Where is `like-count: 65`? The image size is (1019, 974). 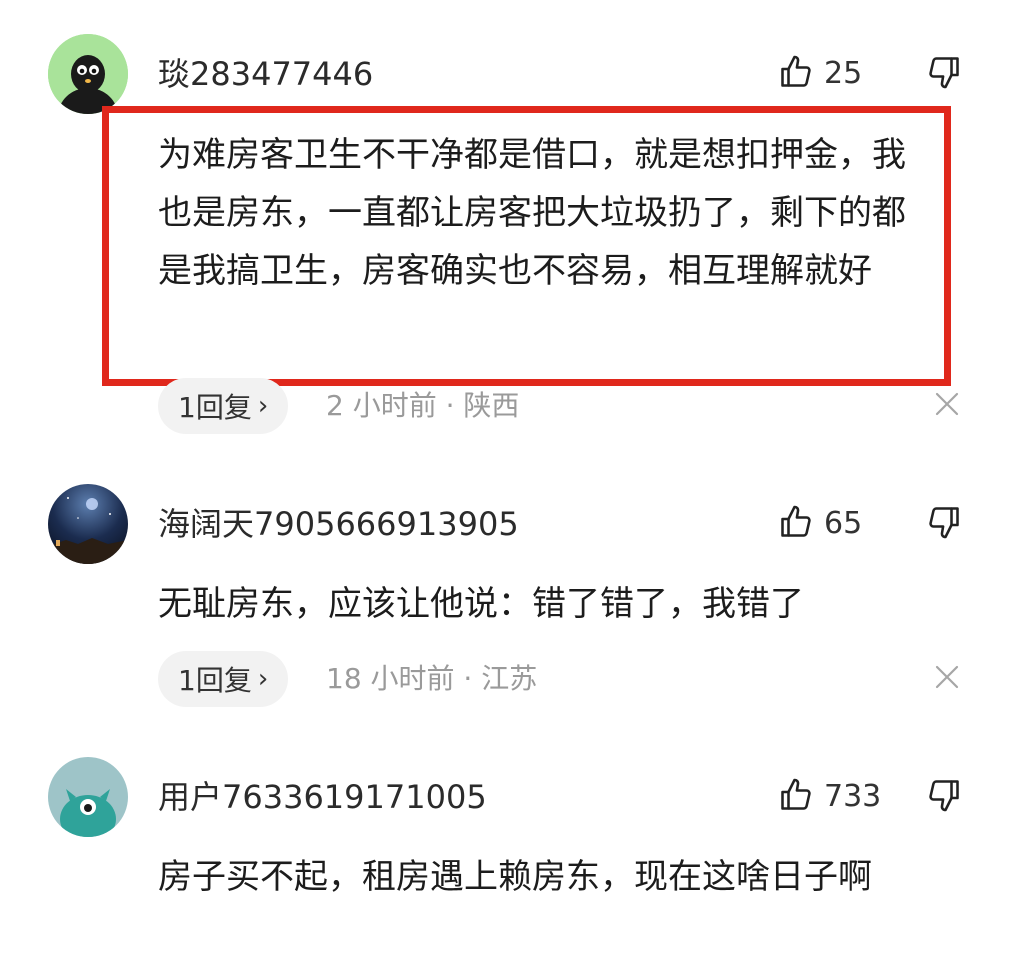 like-count: 65 is located at coordinates (843, 523).